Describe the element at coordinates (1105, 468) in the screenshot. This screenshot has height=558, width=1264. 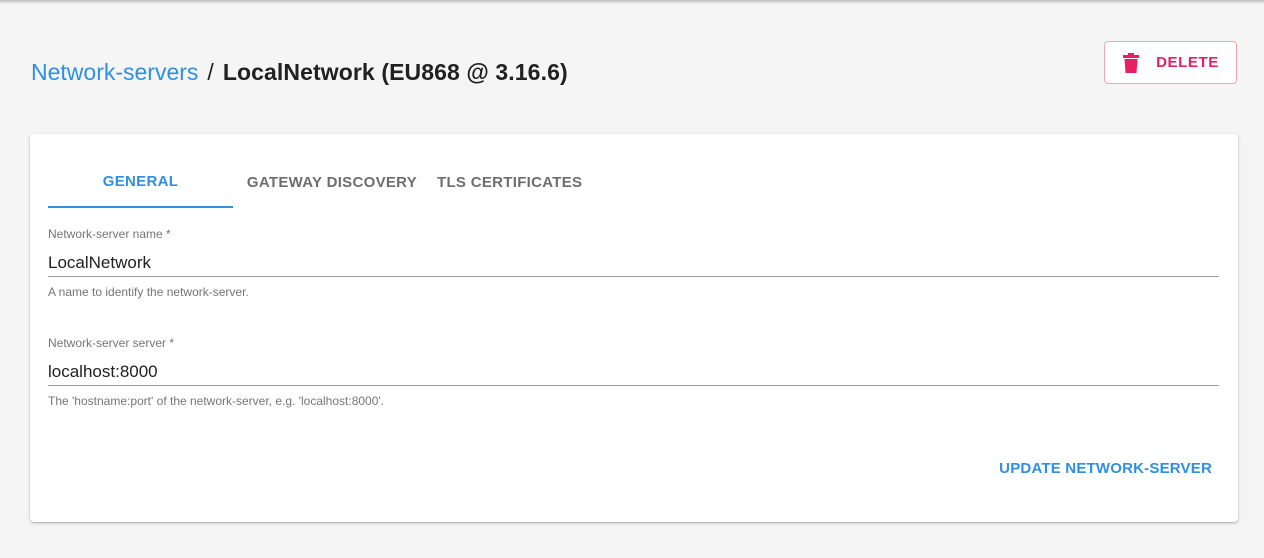
I see `update-network-server-button: UPDATE NETWORK-SERVER` at that location.